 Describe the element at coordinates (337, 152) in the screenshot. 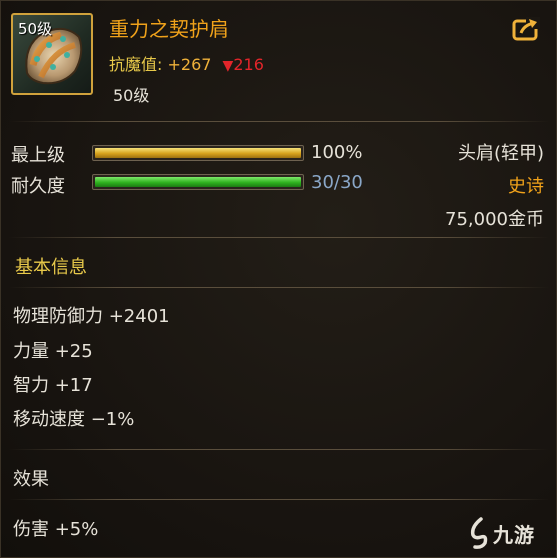

I see `grade-value: 100%` at that location.